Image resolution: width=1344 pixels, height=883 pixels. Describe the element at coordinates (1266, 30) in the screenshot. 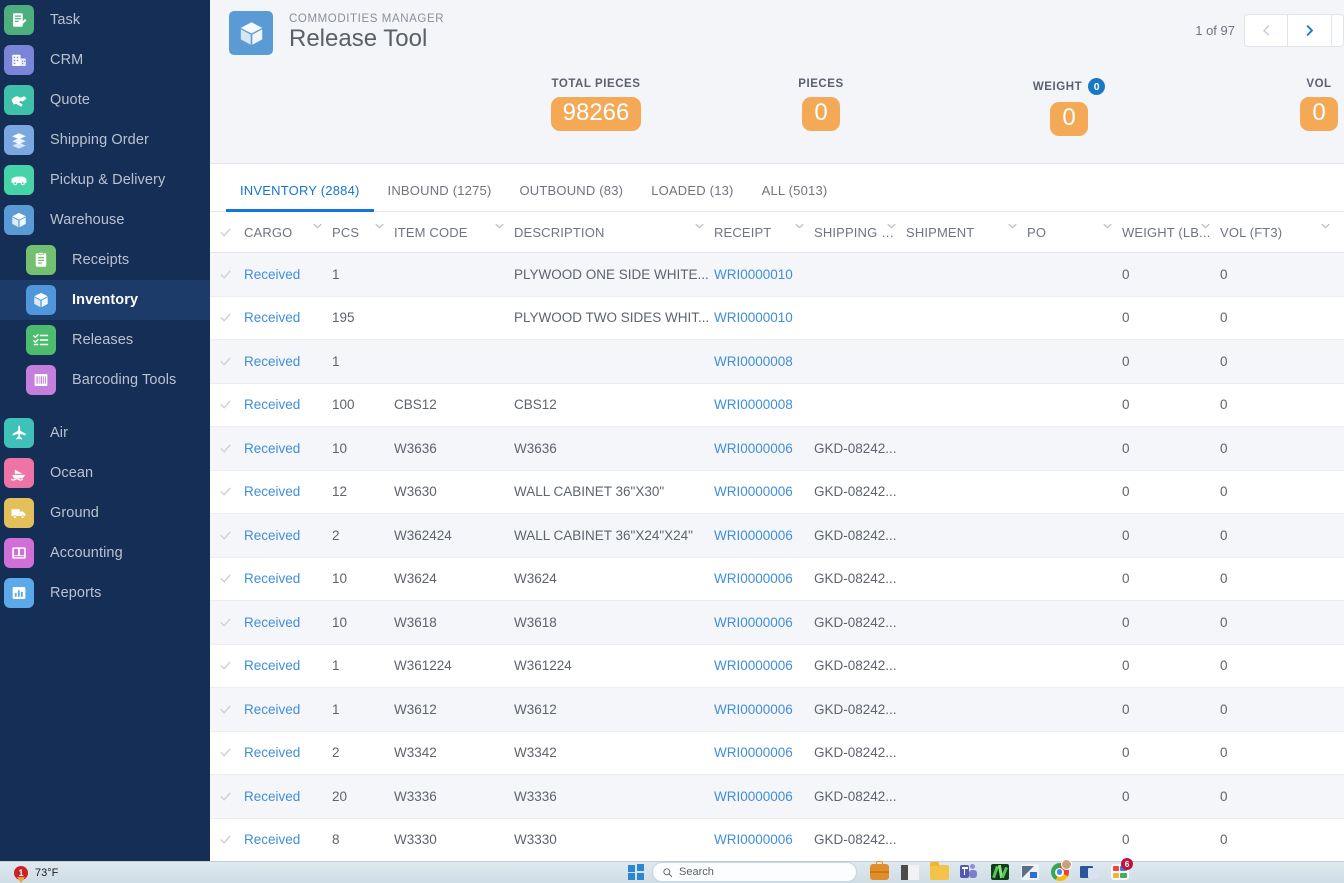

I see `pagination-prev-button` at that location.